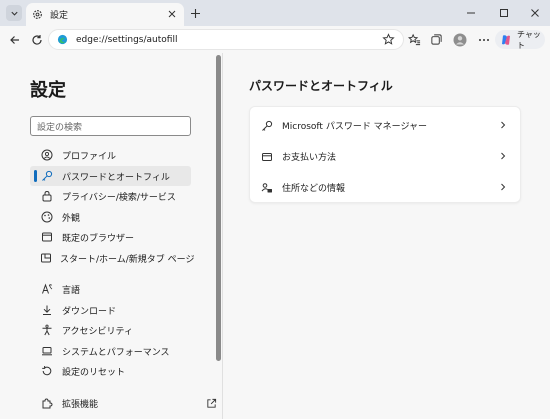  I want to click on favorite-star-icon, so click(388, 39).